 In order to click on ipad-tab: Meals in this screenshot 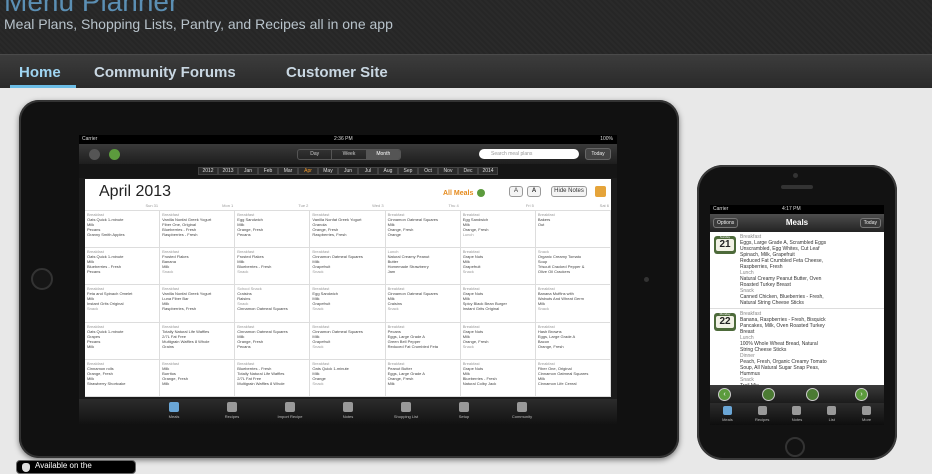, I will do `click(174, 412)`.